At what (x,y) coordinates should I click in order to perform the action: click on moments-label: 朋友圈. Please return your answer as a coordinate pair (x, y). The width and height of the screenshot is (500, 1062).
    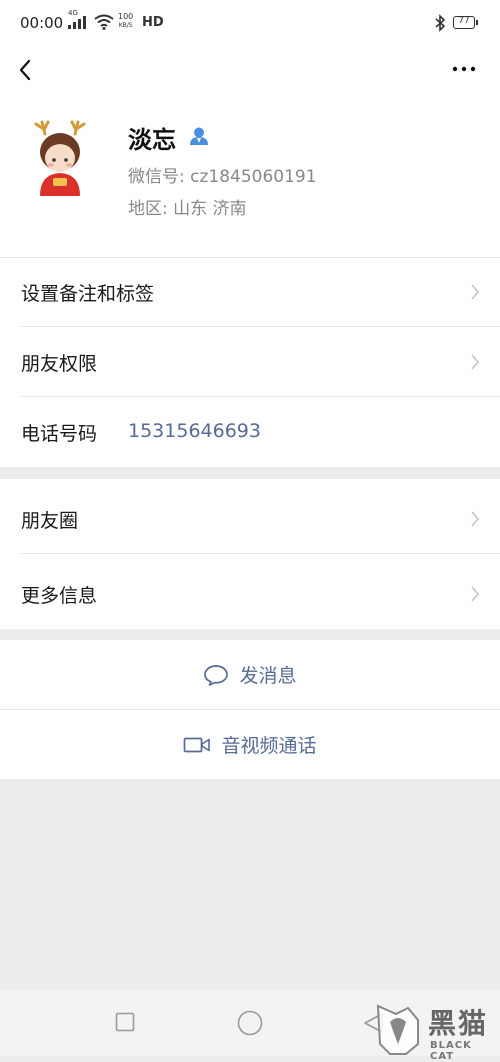
    Looking at the image, I should click on (50, 521).